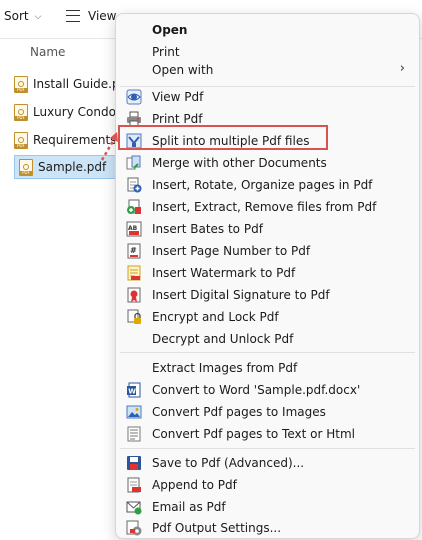  I want to click on menu-item-open: Open, so click(267, 30).